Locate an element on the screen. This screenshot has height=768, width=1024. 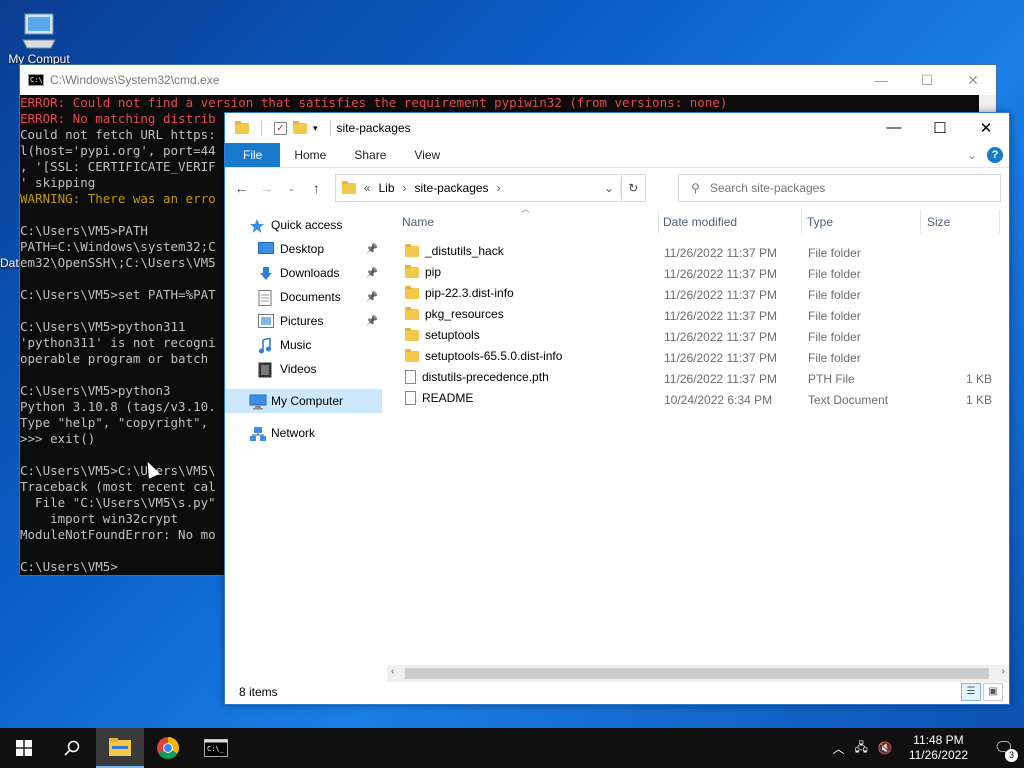
chevron-down-icon: ▾ is located at coordinates (315, 128).